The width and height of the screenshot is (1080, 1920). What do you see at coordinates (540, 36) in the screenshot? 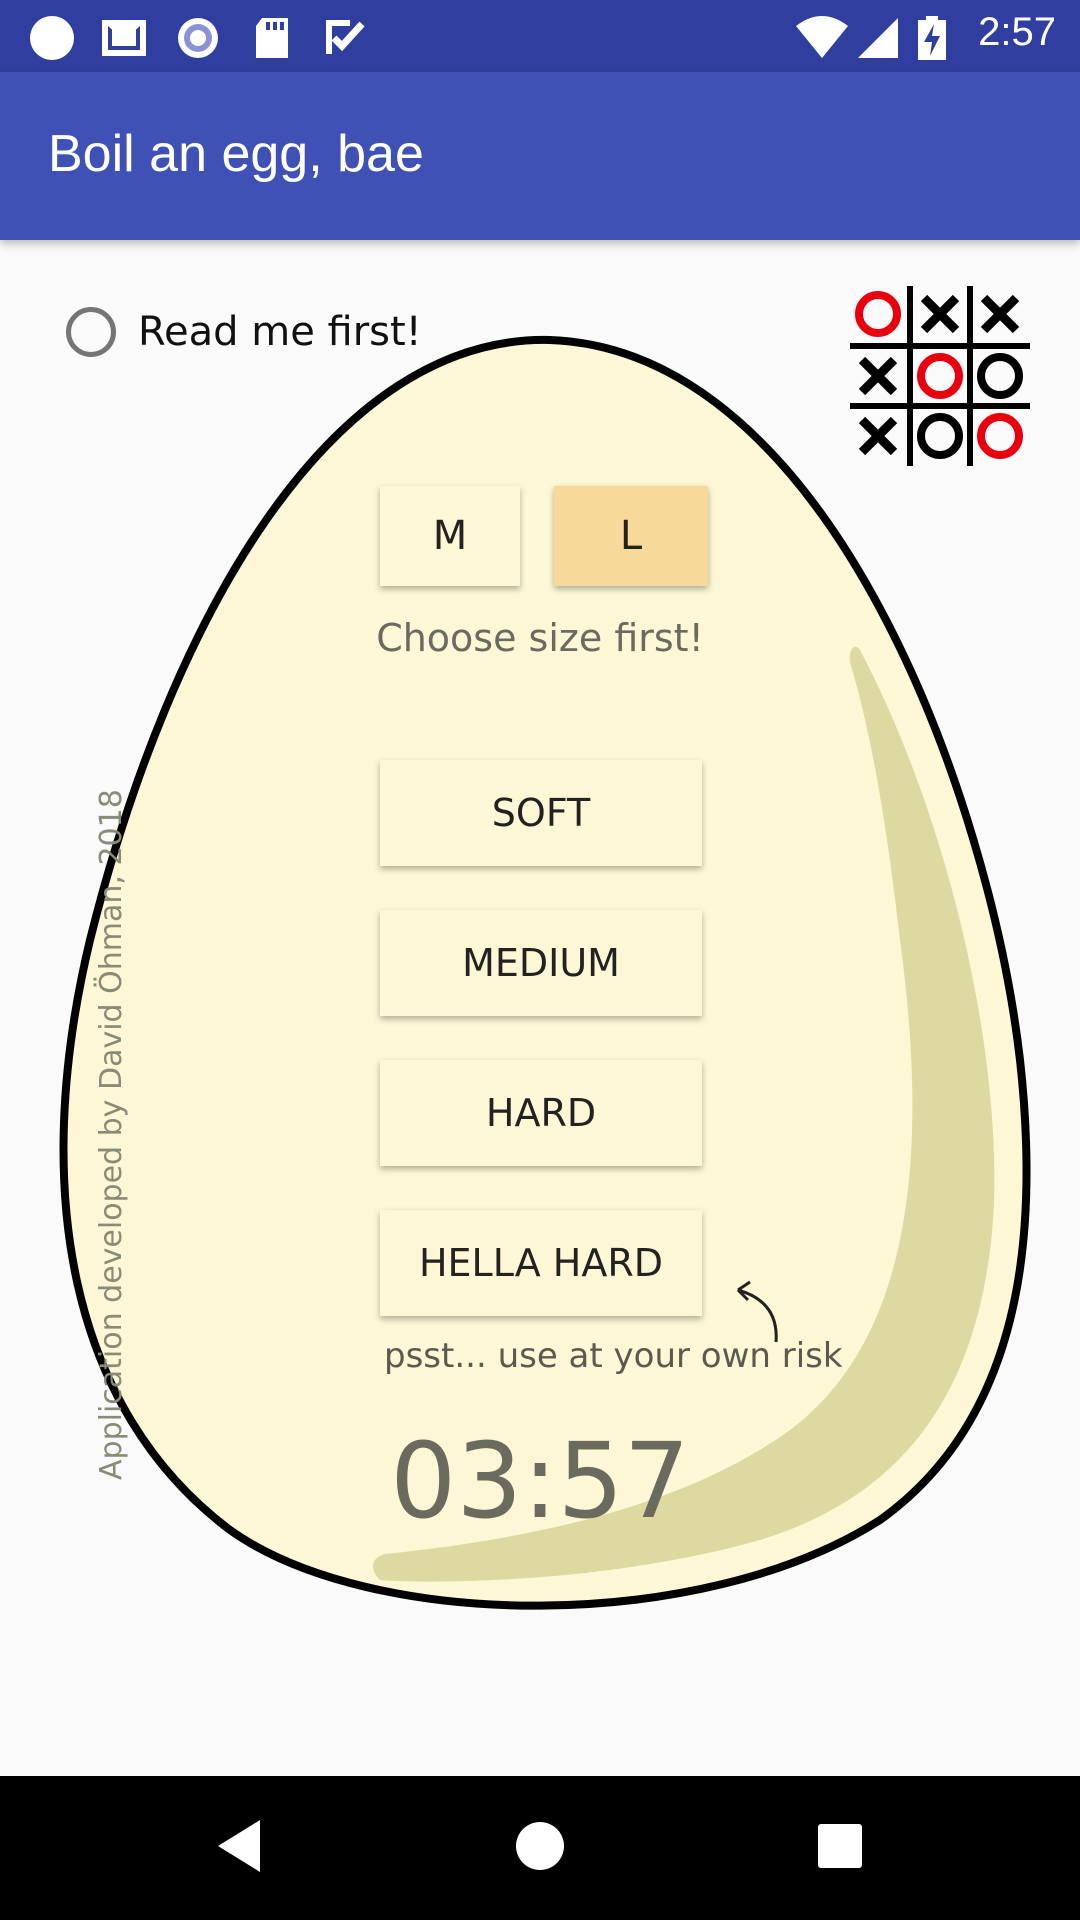
I see `status-bar: 2:57` at bounding box center [540, 36].